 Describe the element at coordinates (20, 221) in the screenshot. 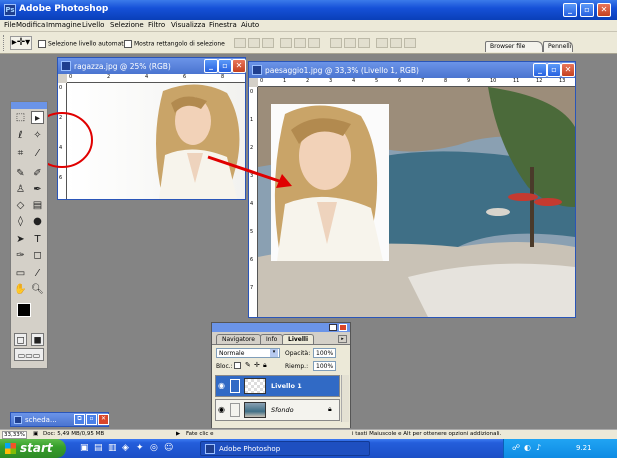

I see `blur-tool-icon: ◊` at that location.